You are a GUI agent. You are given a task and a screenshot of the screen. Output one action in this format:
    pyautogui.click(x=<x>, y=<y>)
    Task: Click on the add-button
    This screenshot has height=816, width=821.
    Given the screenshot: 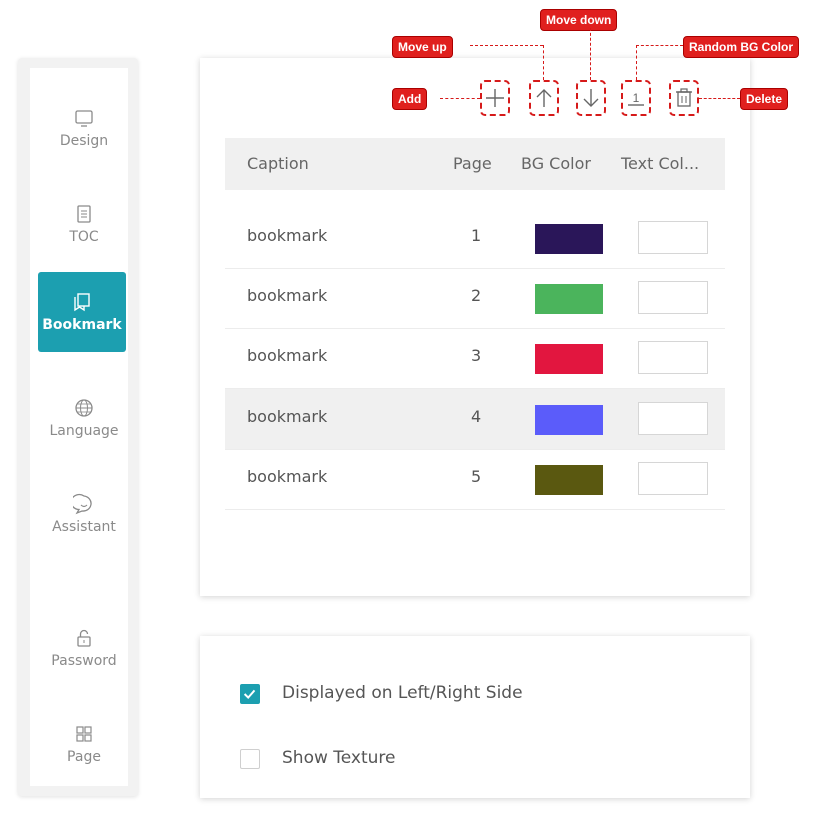 What is the action you would take?
    pyautogui.click(x=495, y=98)
    